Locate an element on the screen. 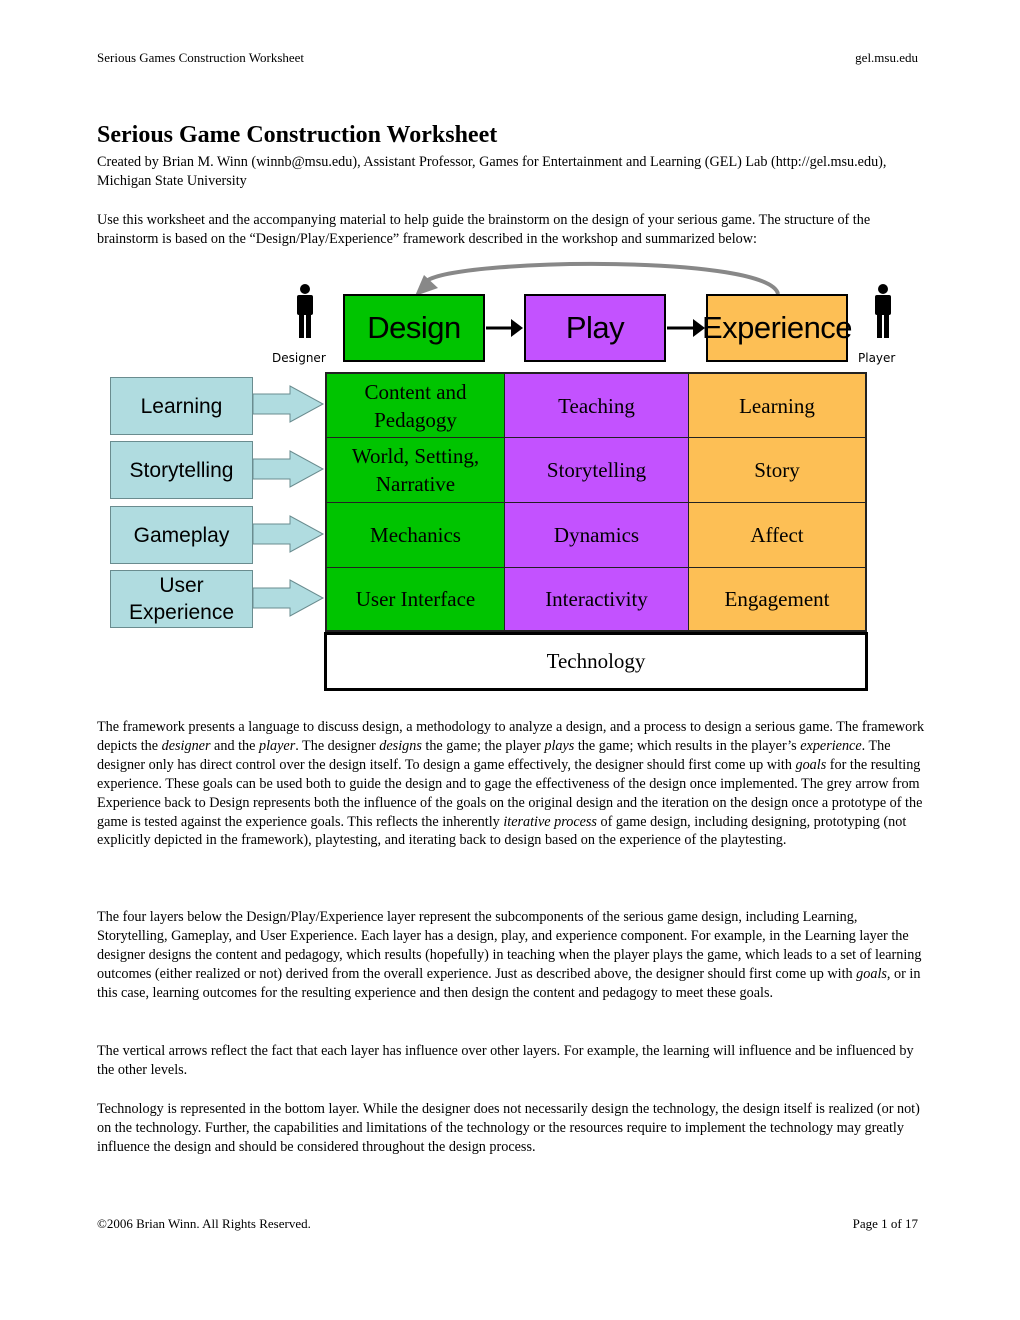 Image resolution: width=1020 pixels, height=1320 pixels. cell-storytelling: Storytelling is located at coordinates (597, 470).